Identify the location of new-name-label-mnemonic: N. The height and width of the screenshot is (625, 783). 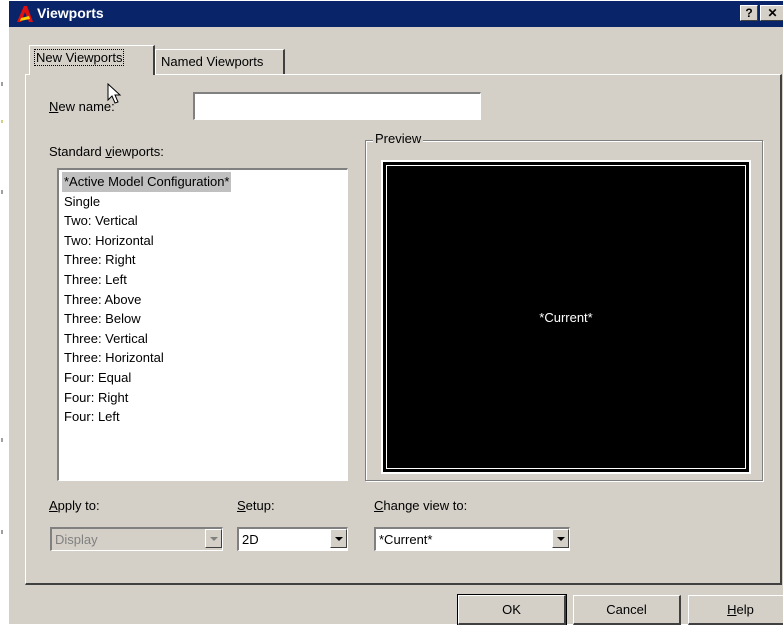
(54, 106).